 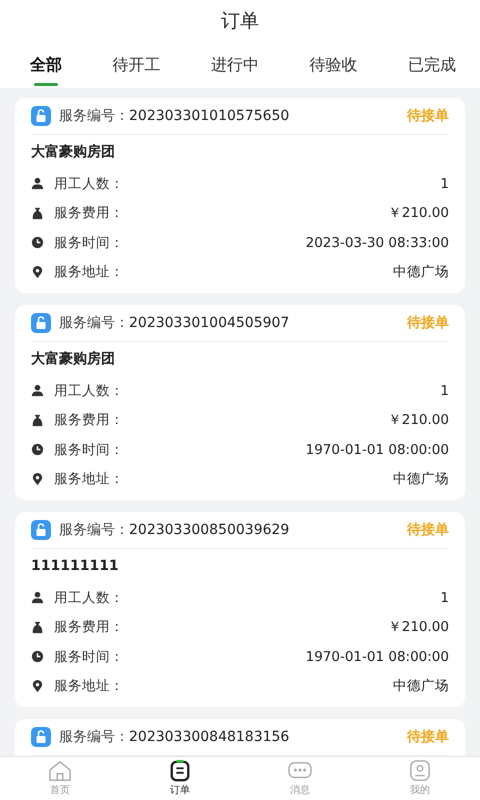 I want to click on service-number: 202303300848183156, so click(x=209, y=737).